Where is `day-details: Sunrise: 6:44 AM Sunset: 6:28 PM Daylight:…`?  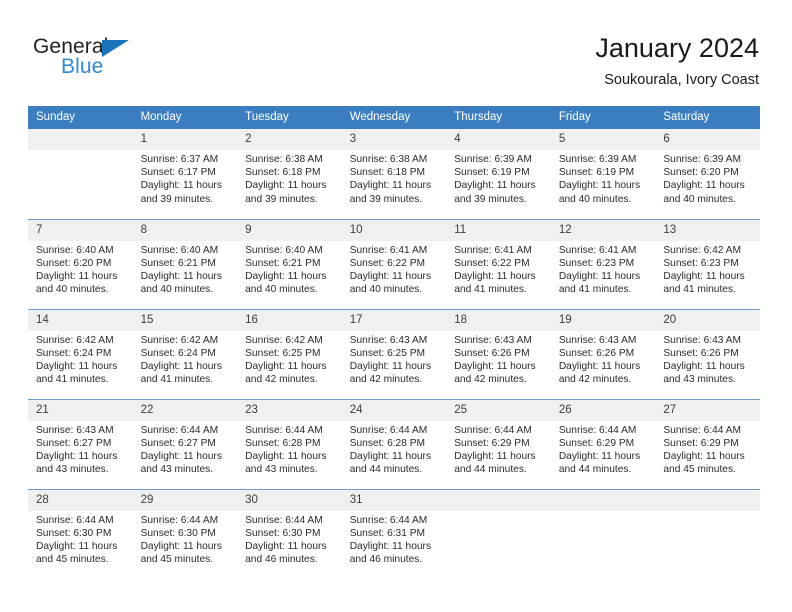 day-details: Sunrise: 6:44 AM Sunset: 6:28 PM Daylight:… is located at coordinates (394, 449).